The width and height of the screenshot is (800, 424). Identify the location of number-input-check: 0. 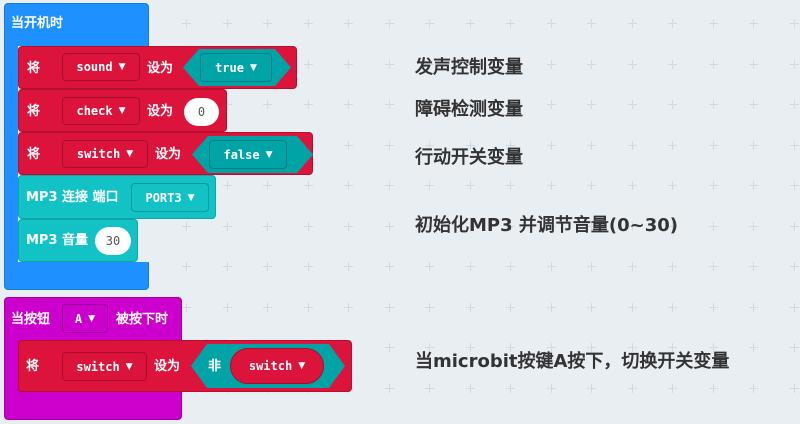
(201, 112).